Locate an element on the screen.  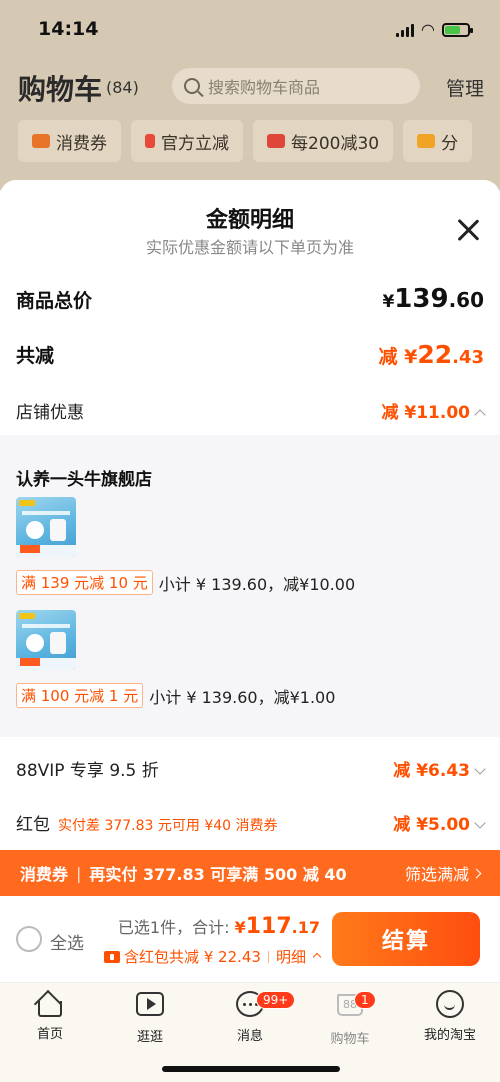
tab-home: 首页 is located at coordinates (50, 1015).